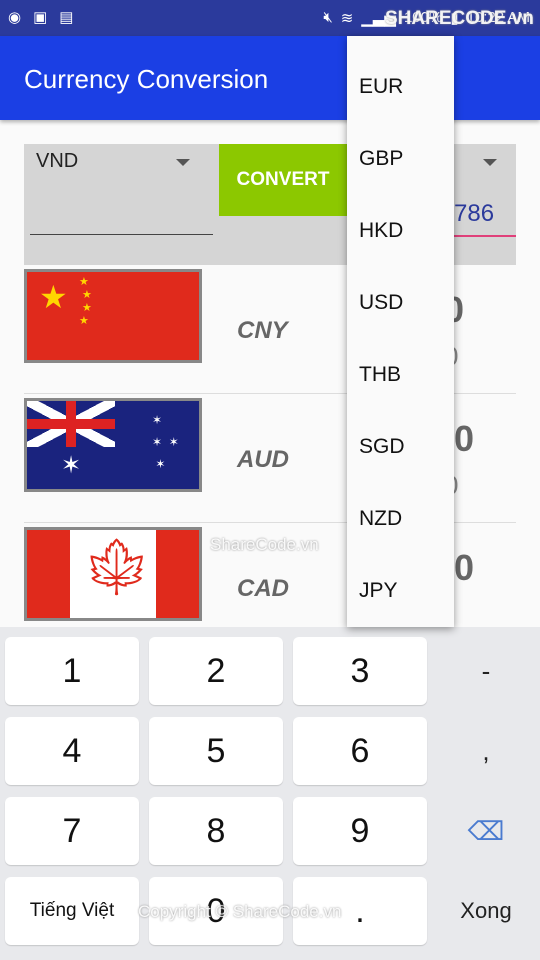  Describe the element at coordinates (66, 17) in the screenshot. I see `keyboard-icon: ▤` at that location.